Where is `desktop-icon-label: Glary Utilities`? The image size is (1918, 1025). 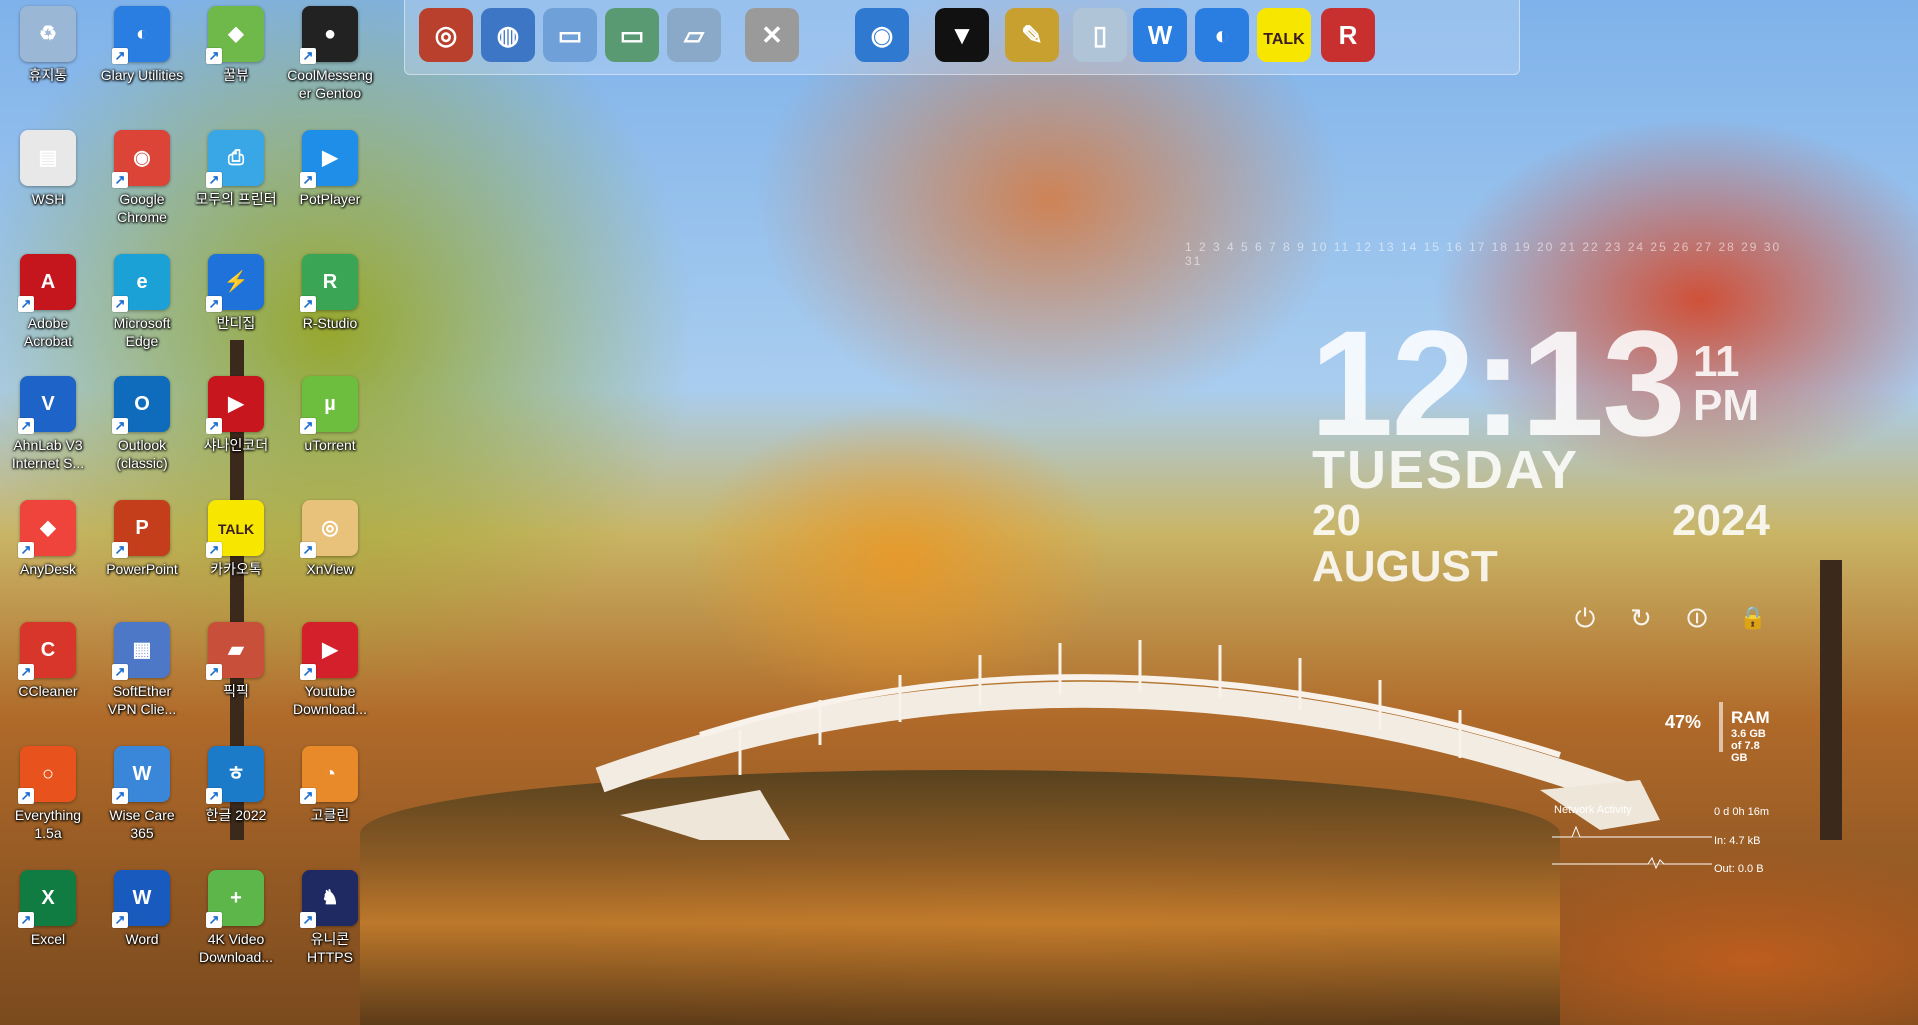
desktop-icon-label: Glary Utilities is located at coordinates (142, 75).